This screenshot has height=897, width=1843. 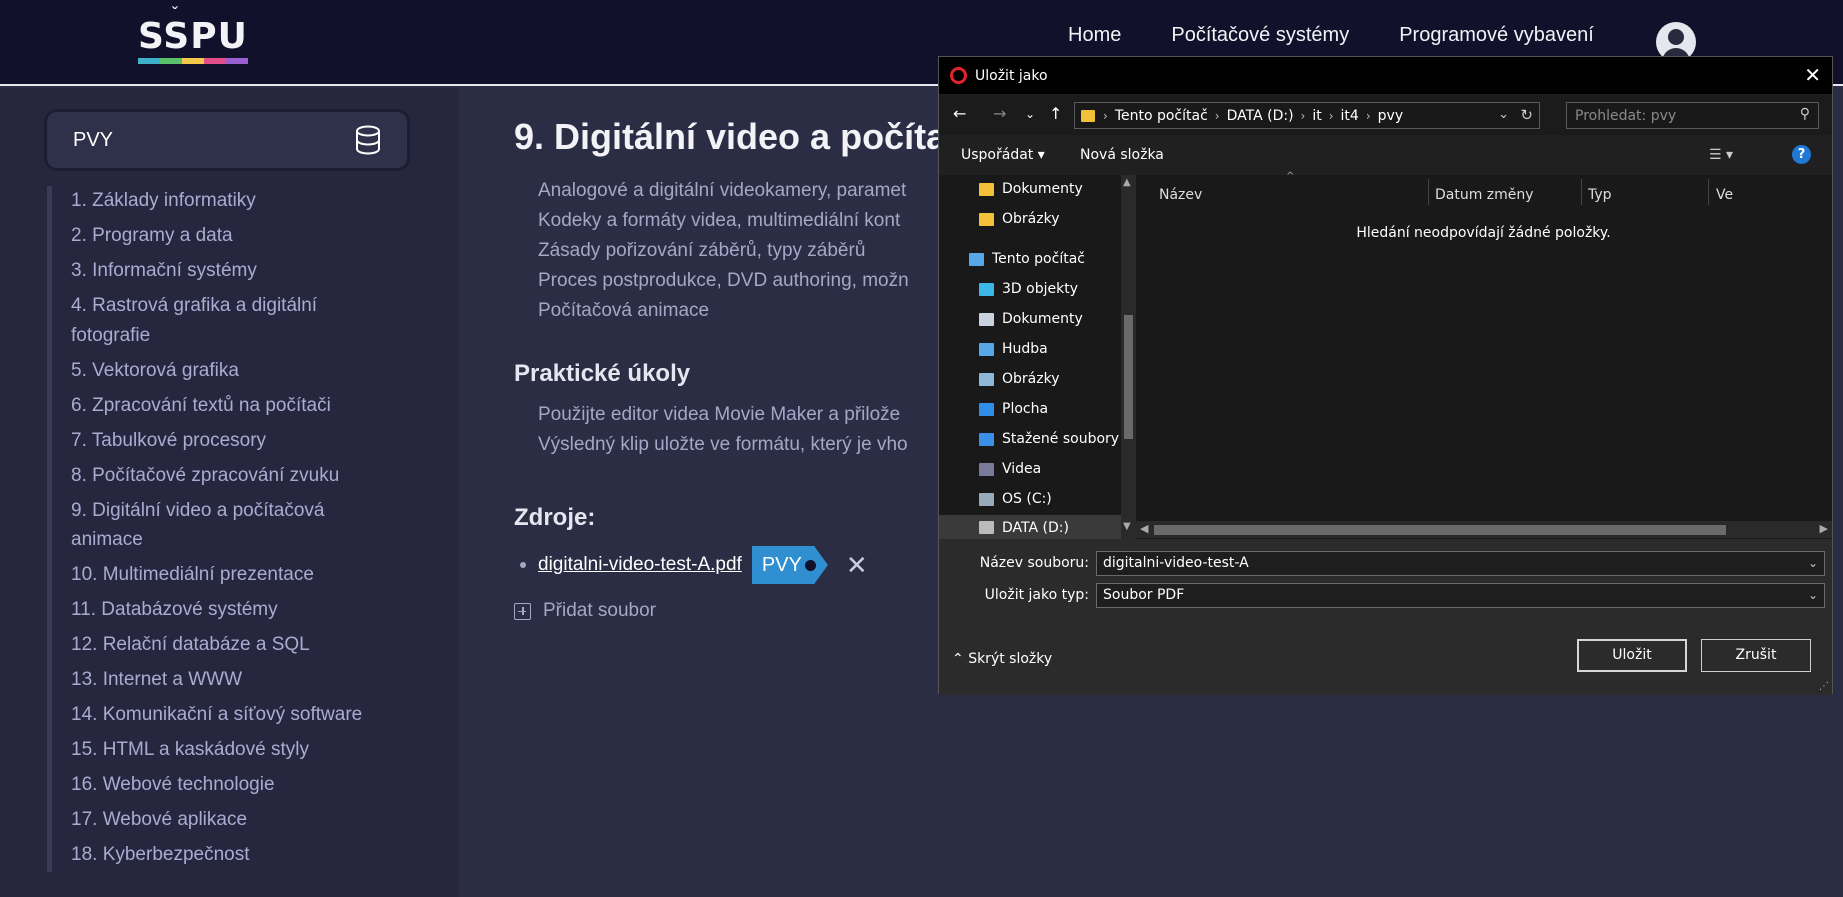 What do you see at coordinates (1094, 35) in the screenshot?
I see `nav-home: Home` at bounding box center [1094, 35].